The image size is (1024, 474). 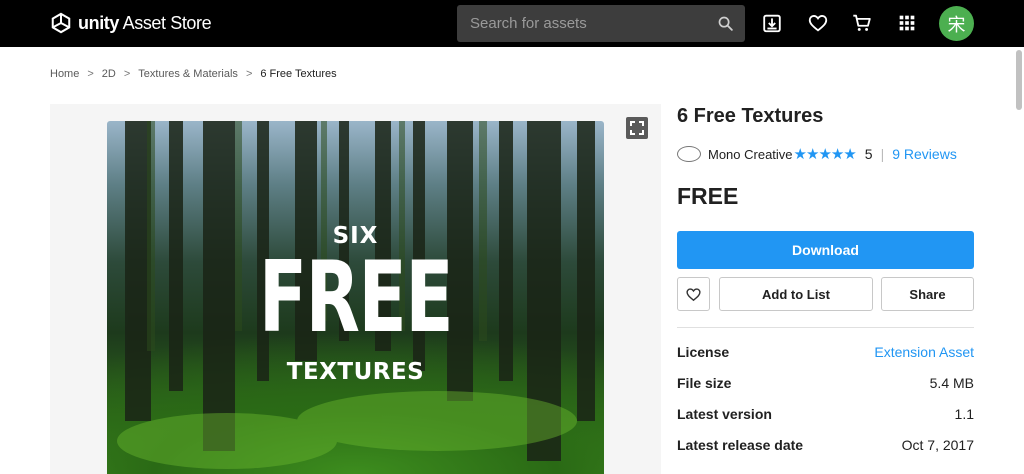 I want to click on detail-label: File size, so click(x=704, y=383).